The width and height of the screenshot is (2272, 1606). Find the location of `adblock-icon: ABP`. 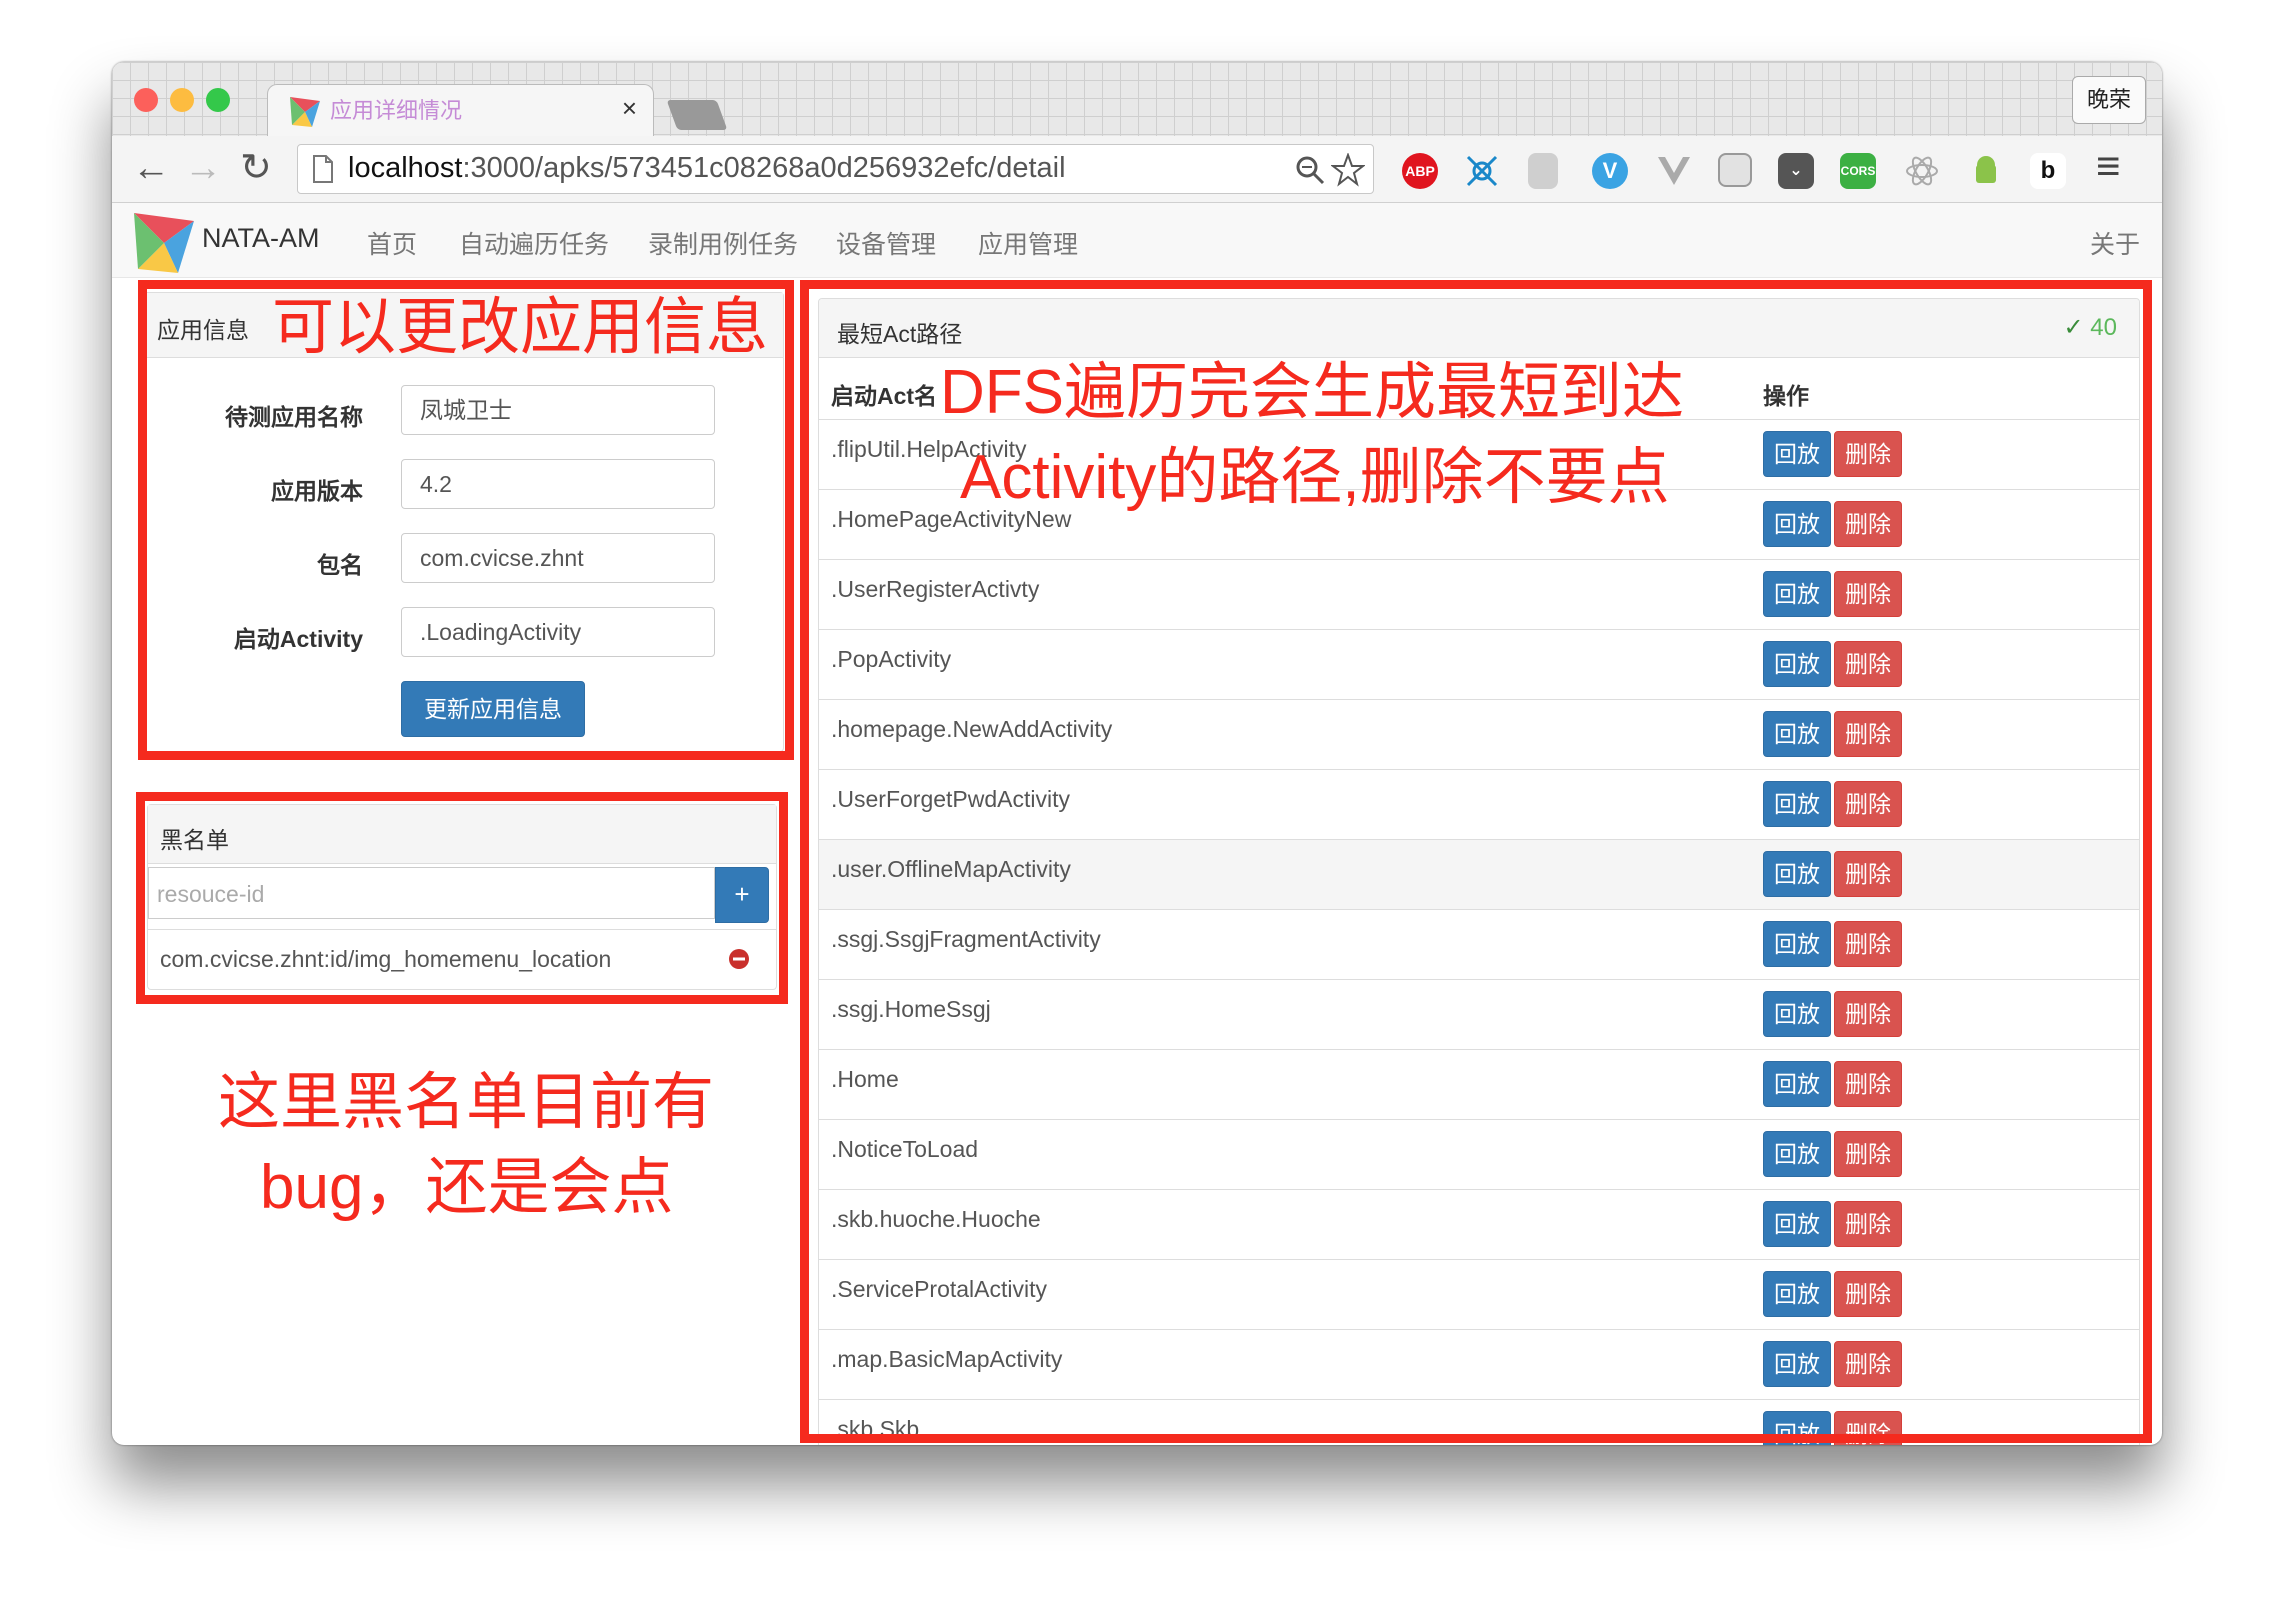

adblock-icon: ABP is located at coordinates (1420, 171).